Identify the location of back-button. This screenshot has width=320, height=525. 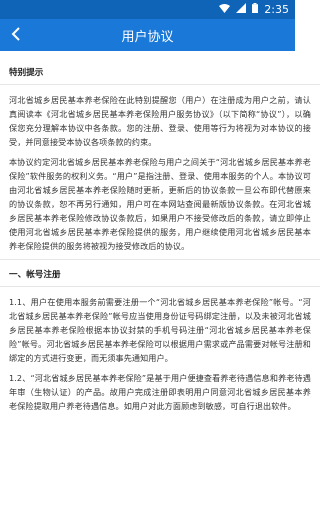
(16, 35).